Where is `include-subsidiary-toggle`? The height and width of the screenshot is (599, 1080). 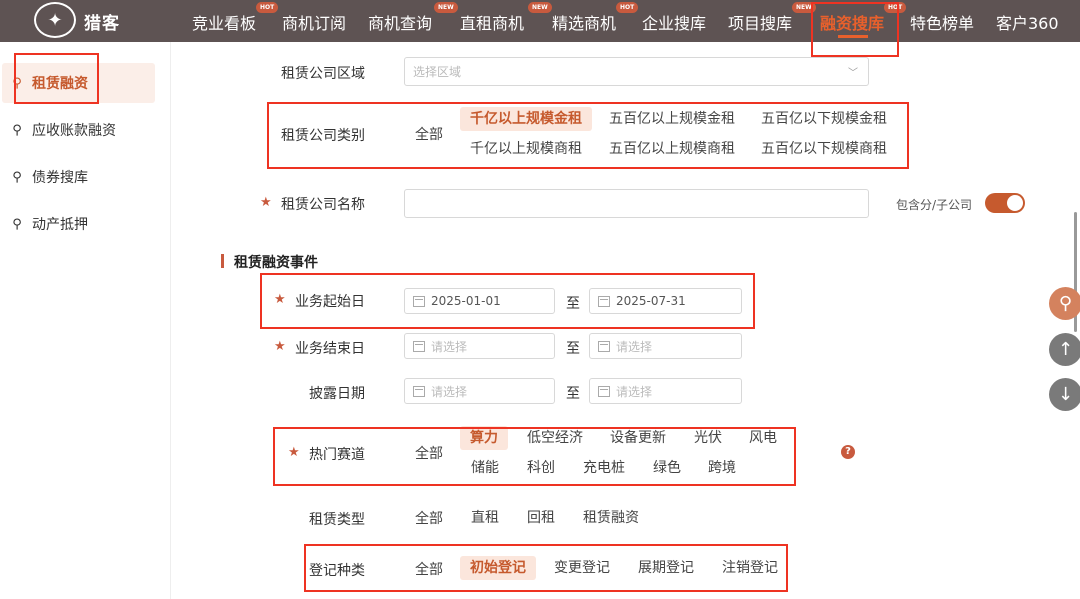
include-subsidiary-toggle is located at coordinates (1005, 203).